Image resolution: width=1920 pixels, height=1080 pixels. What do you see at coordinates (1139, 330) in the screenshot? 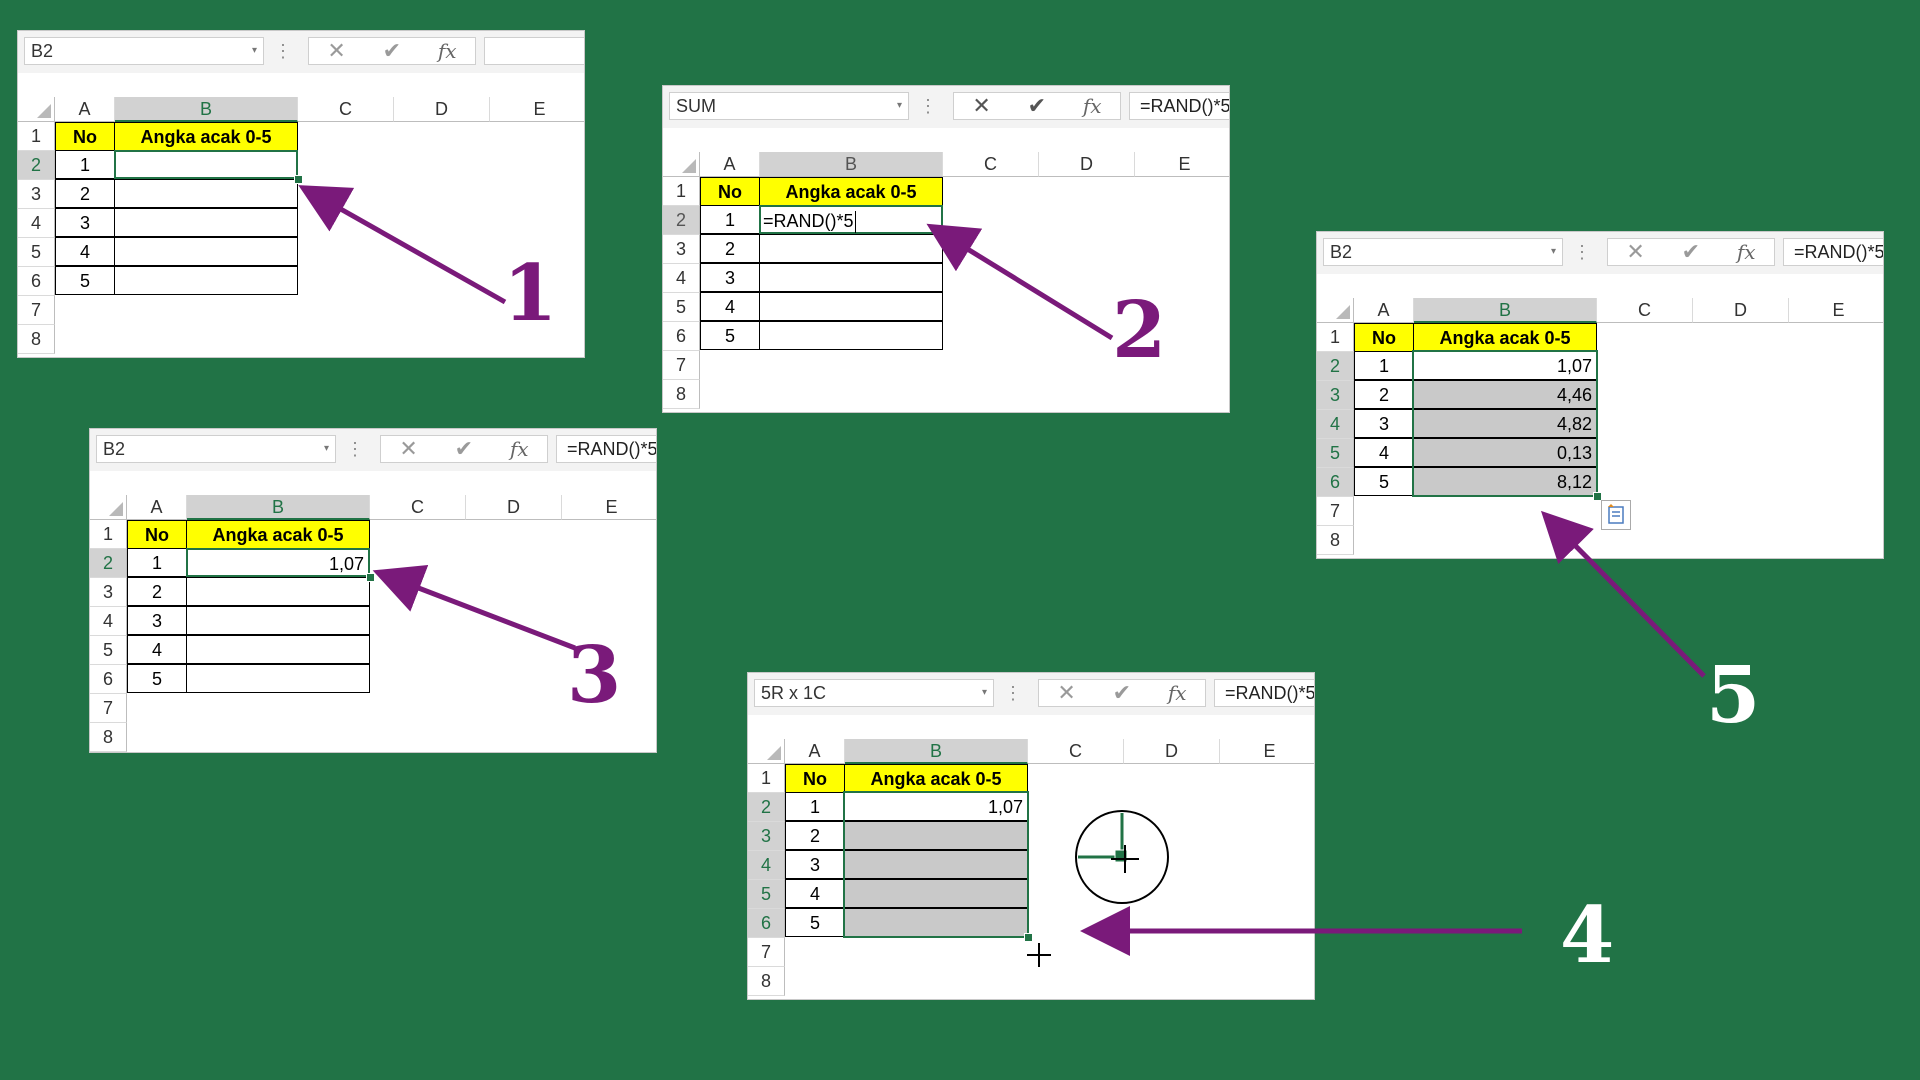
I see `step-label-2: 2` at bounding box center [1139, 330].